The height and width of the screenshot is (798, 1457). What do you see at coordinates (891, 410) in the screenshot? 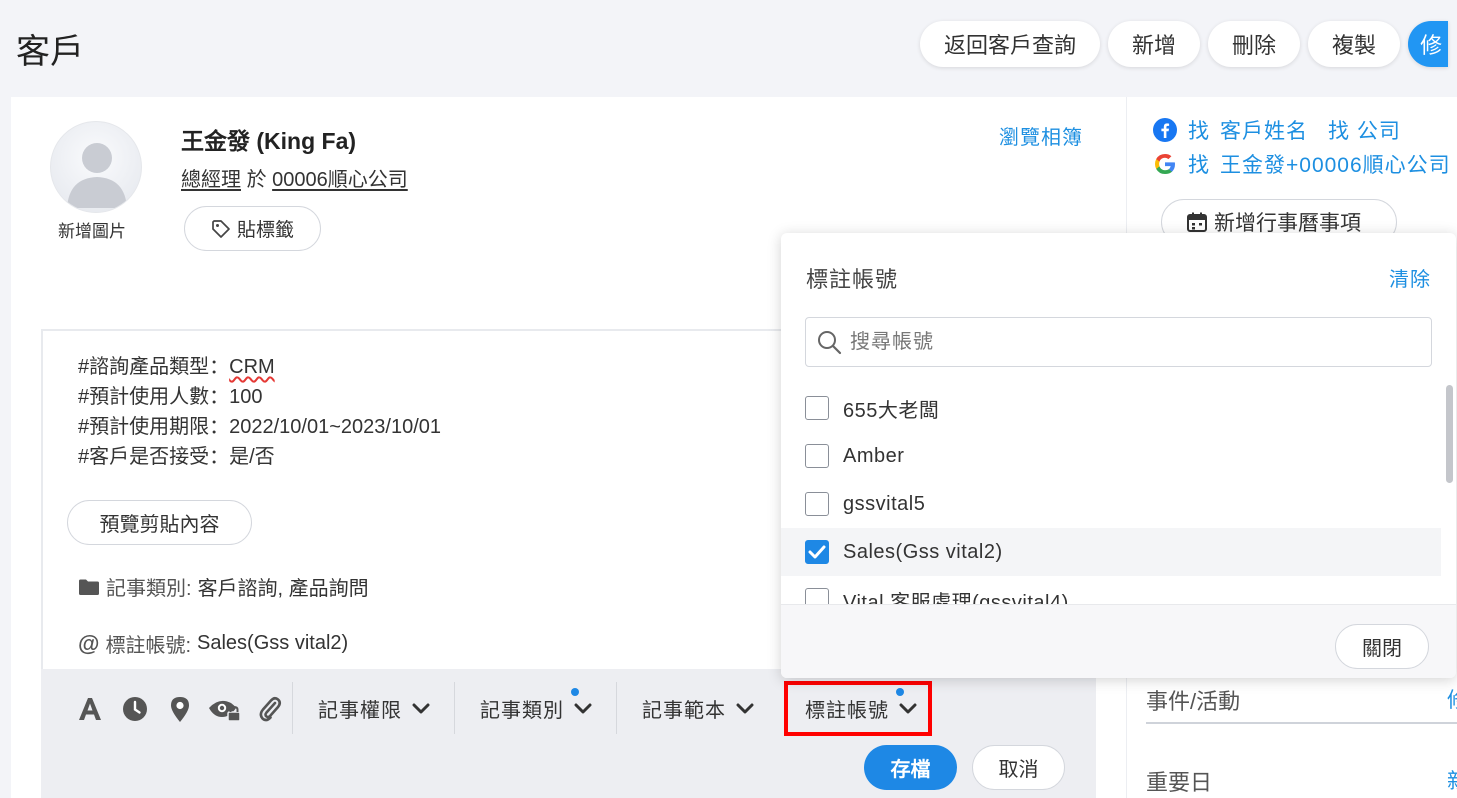
I see `account-option-label: 655大老闆` at bounding box center [891, 410].